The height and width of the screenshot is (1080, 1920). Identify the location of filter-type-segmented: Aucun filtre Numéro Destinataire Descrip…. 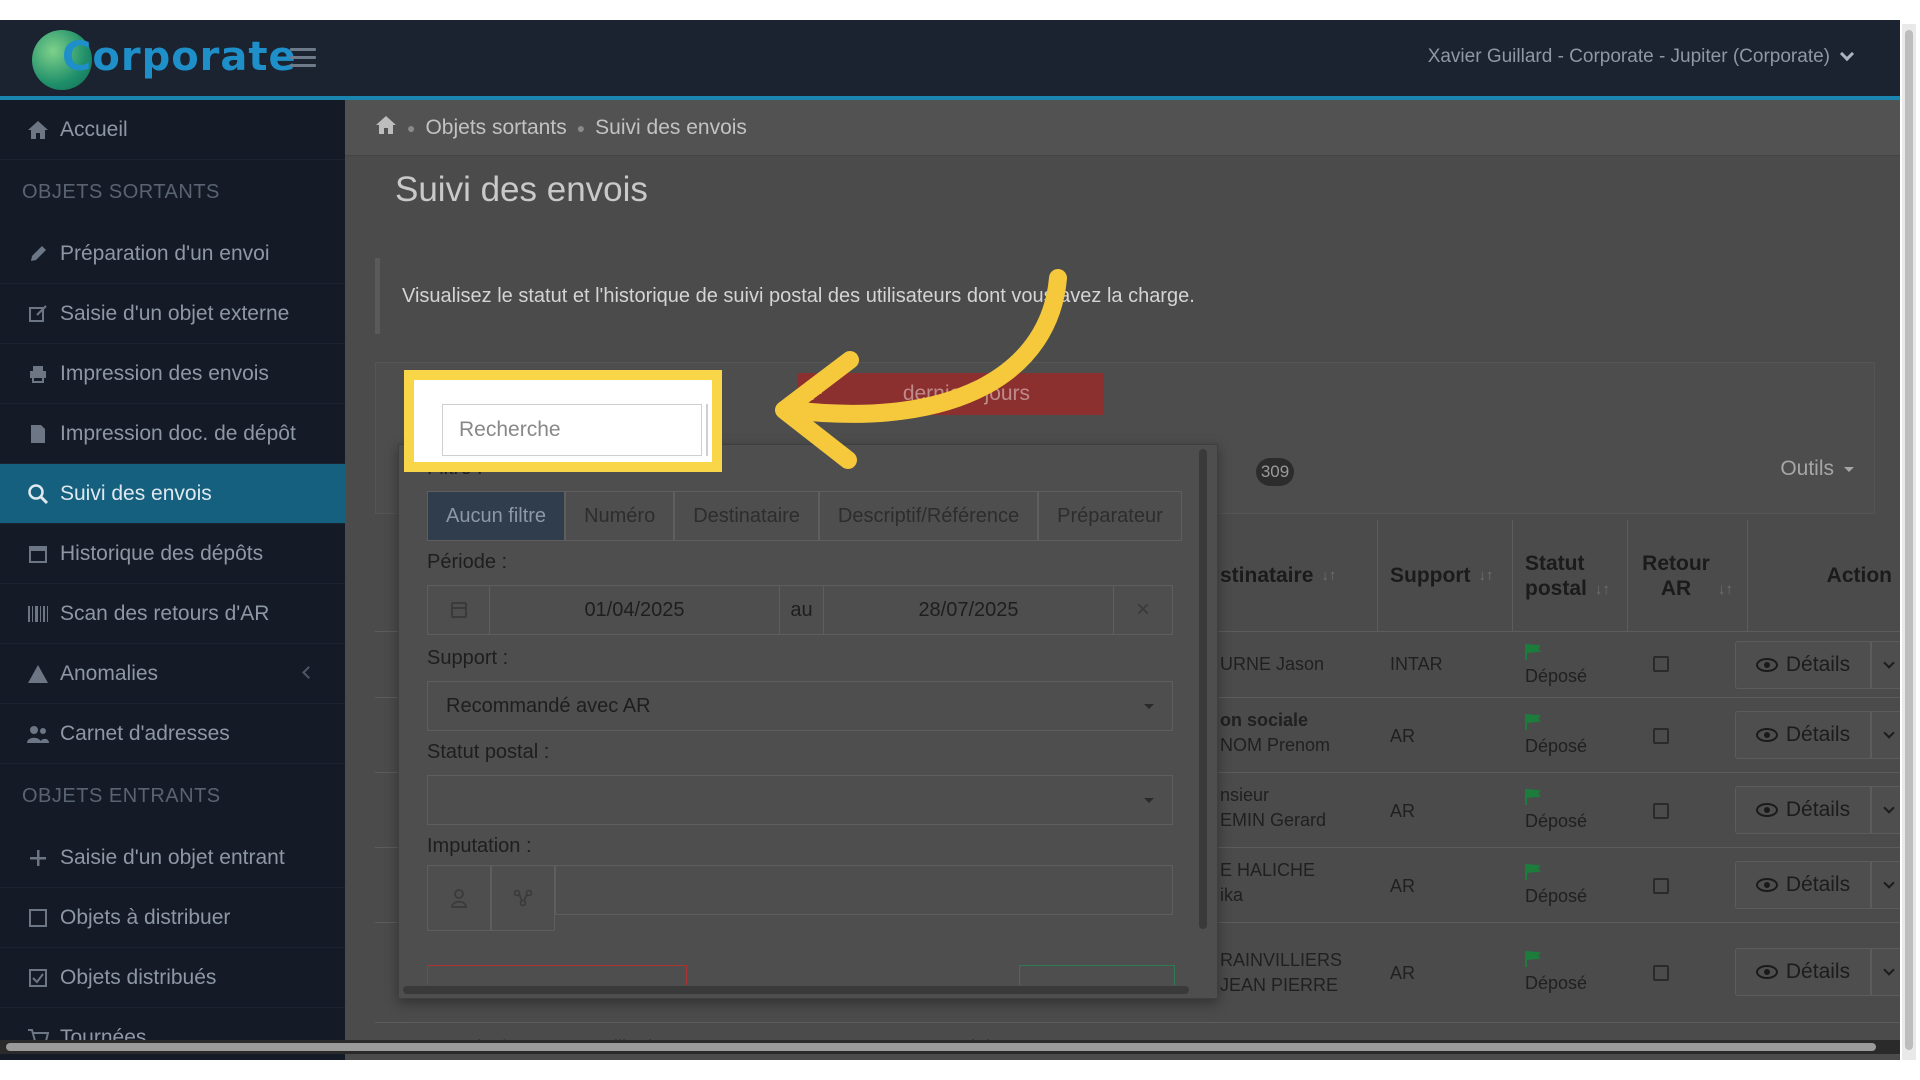
(804, 516).